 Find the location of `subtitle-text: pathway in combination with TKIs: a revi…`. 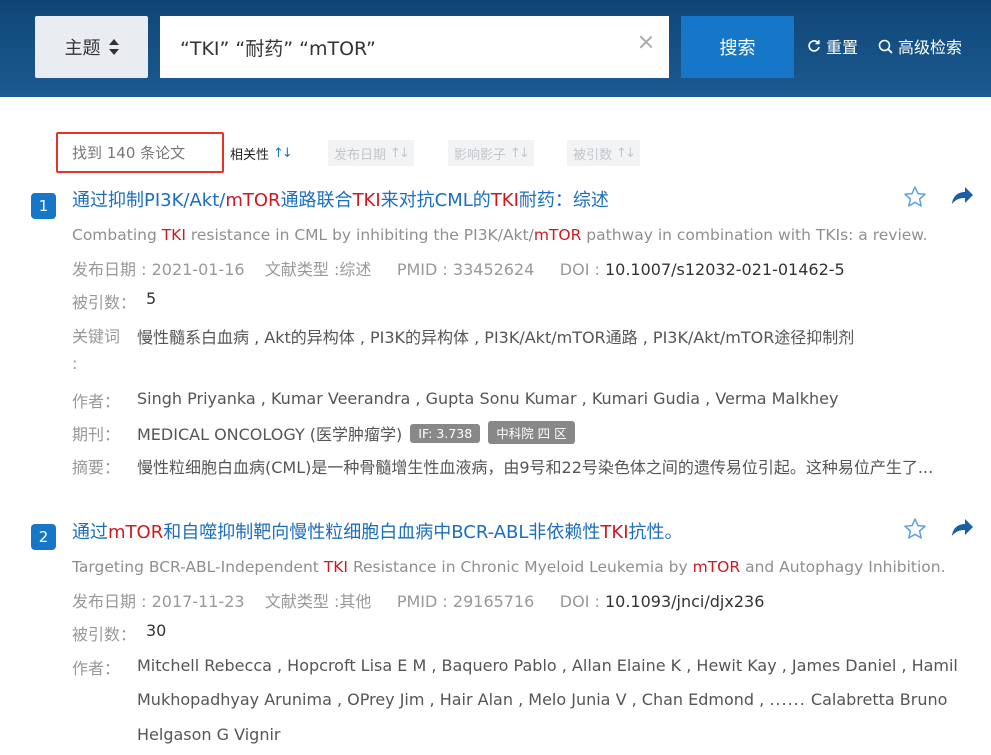

subtitle-text: pathway in combination with TKIs: a revi… is located at coordinates (754, 235).